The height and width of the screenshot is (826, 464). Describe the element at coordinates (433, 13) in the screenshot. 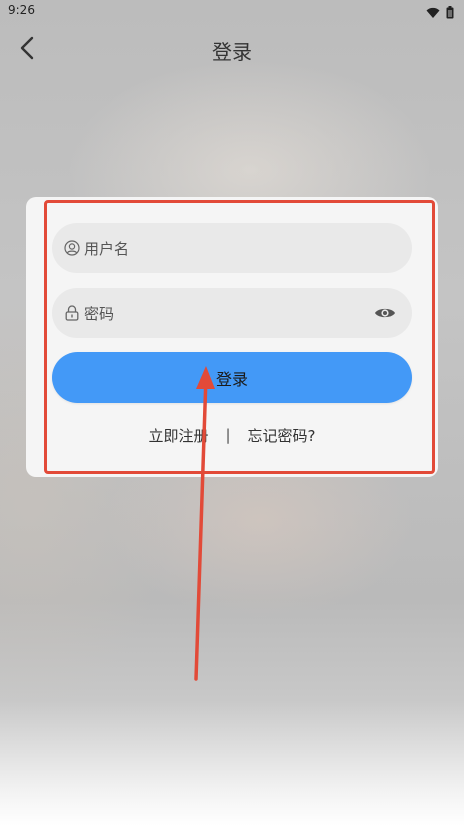

I see `wifi-icon` at that location.